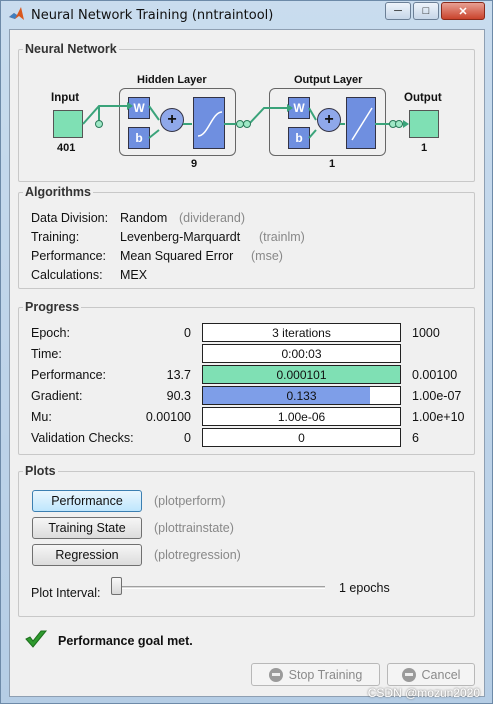 The width and height of the screenshot is (493, 704). I want to click on plot-fn: (plotperform), so click(190, 501).